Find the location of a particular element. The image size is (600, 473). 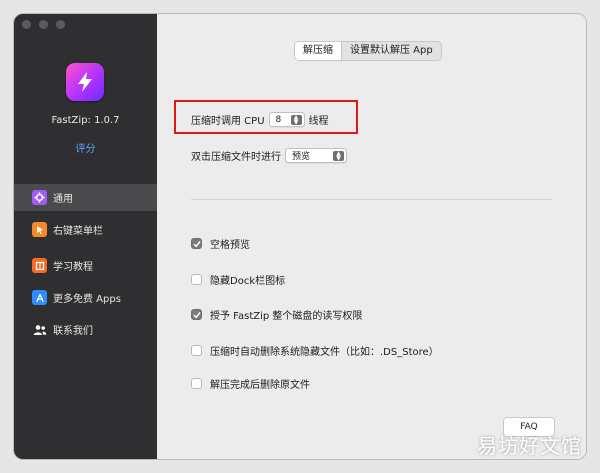

sidebar-item-contact: 联系我们 is located at coordinates (85, 329).